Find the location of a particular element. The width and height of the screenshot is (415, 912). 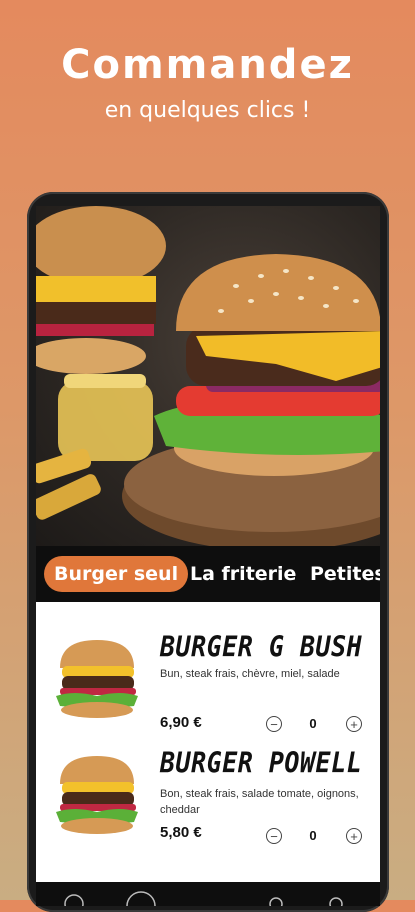

product-description: Bun, steak frais, chèvre, miel, salade is located at coordinates (250, 674).